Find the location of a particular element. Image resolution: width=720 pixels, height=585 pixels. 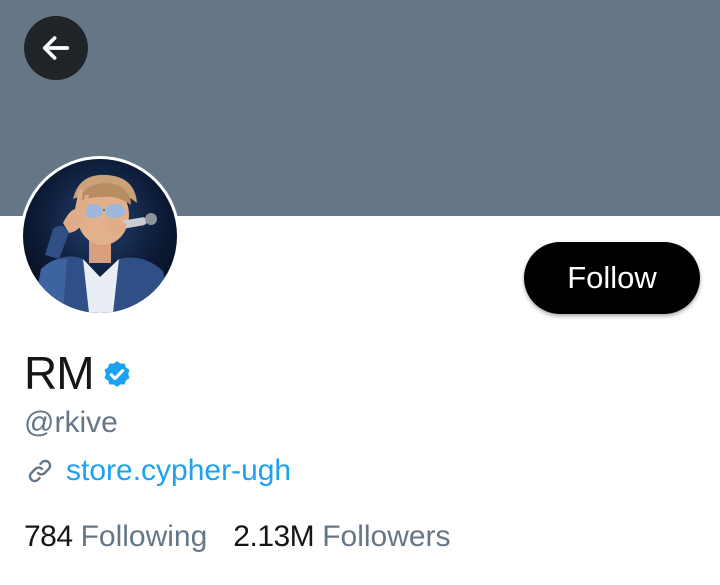

profile-handle: @rkive is located at coordinates (71, 422).